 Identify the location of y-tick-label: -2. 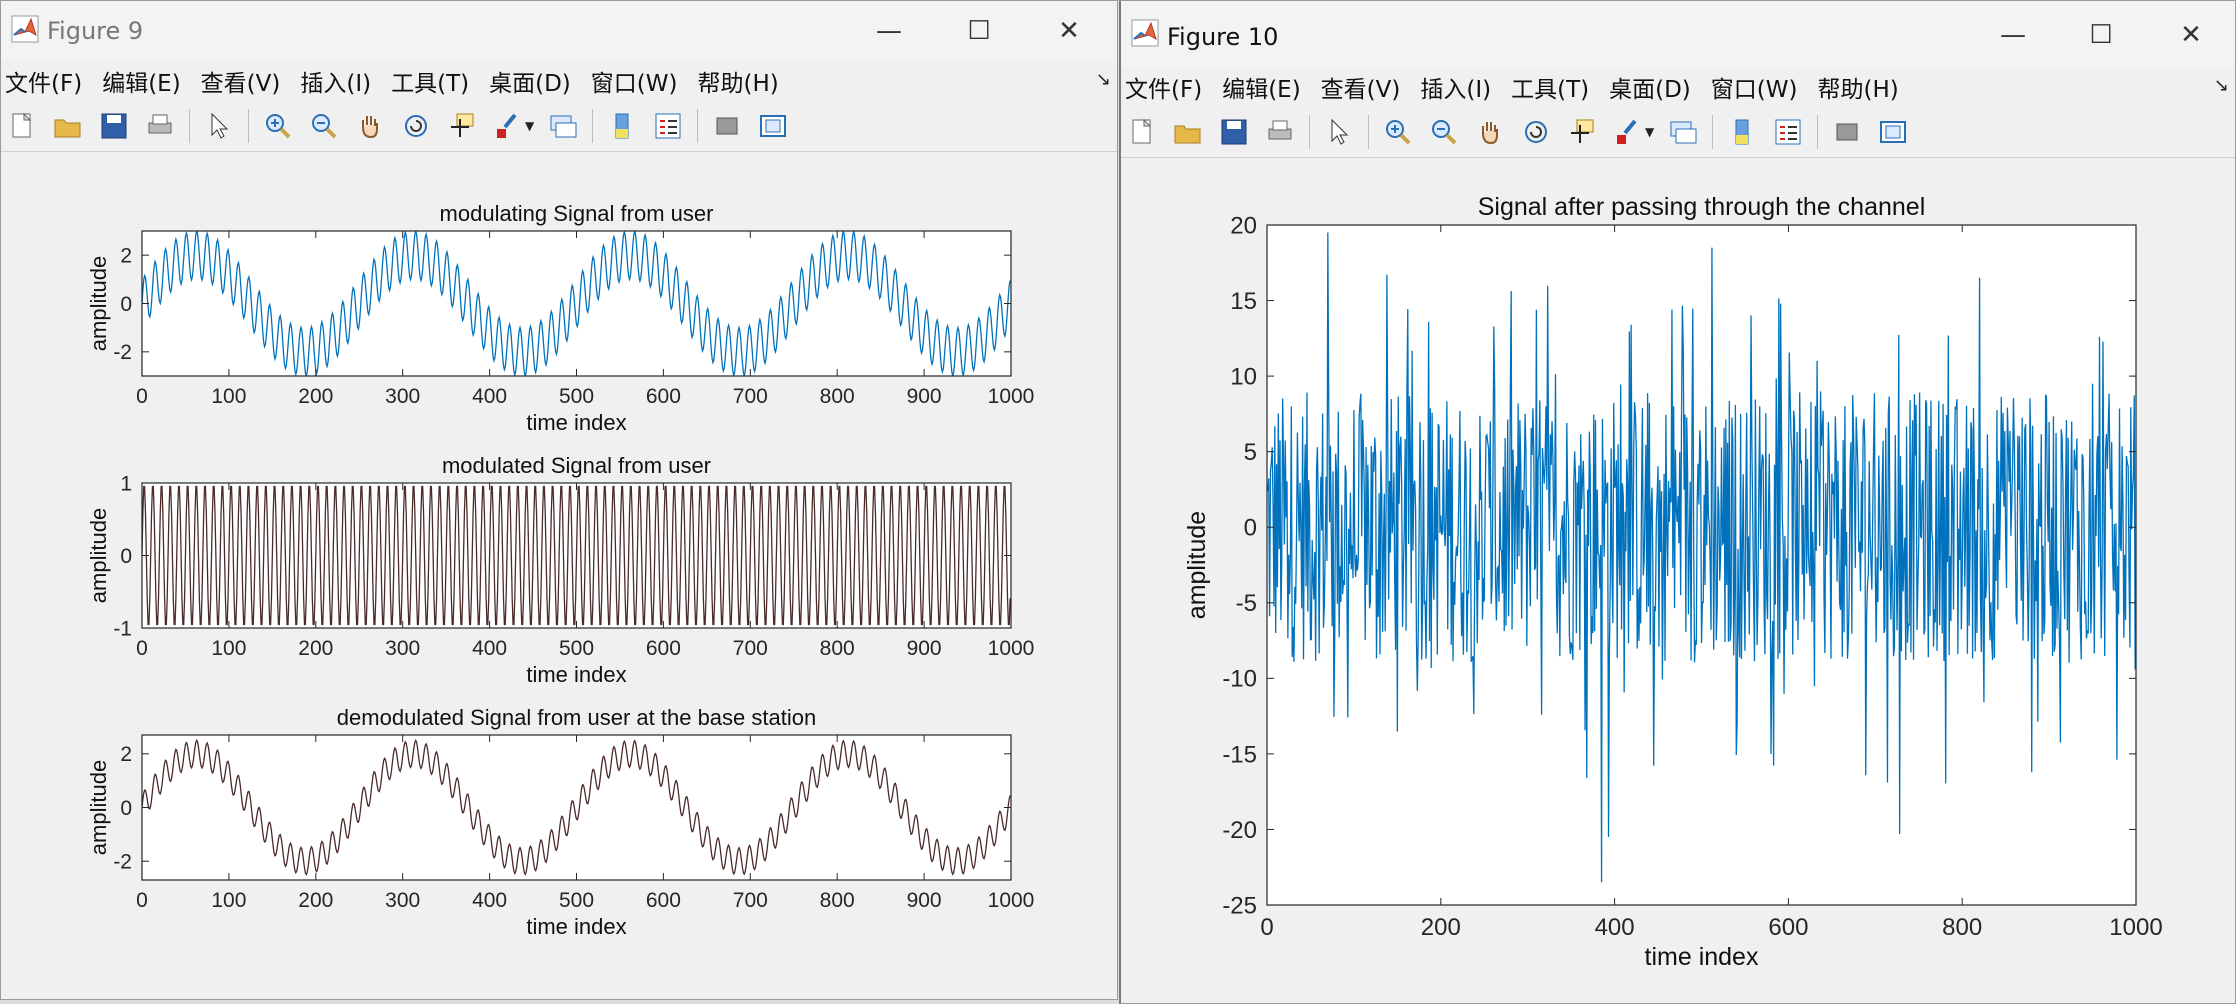
(122, 352).